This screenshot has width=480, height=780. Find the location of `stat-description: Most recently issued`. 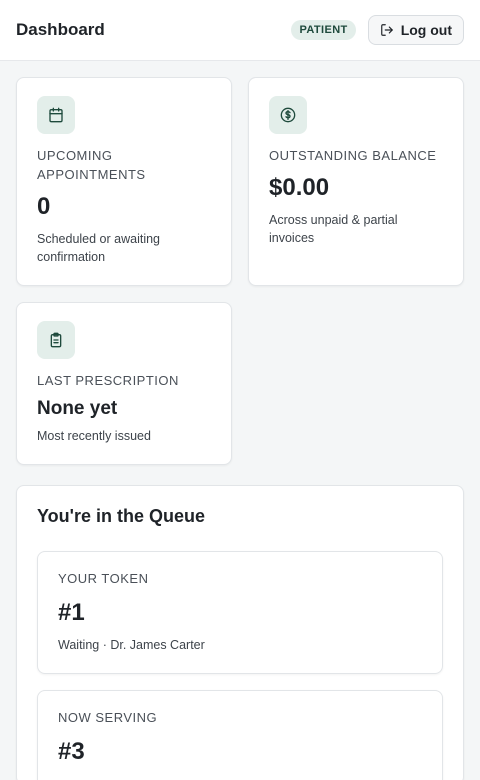

stat-description: Most recently issued is located at coordinates (94, 436).